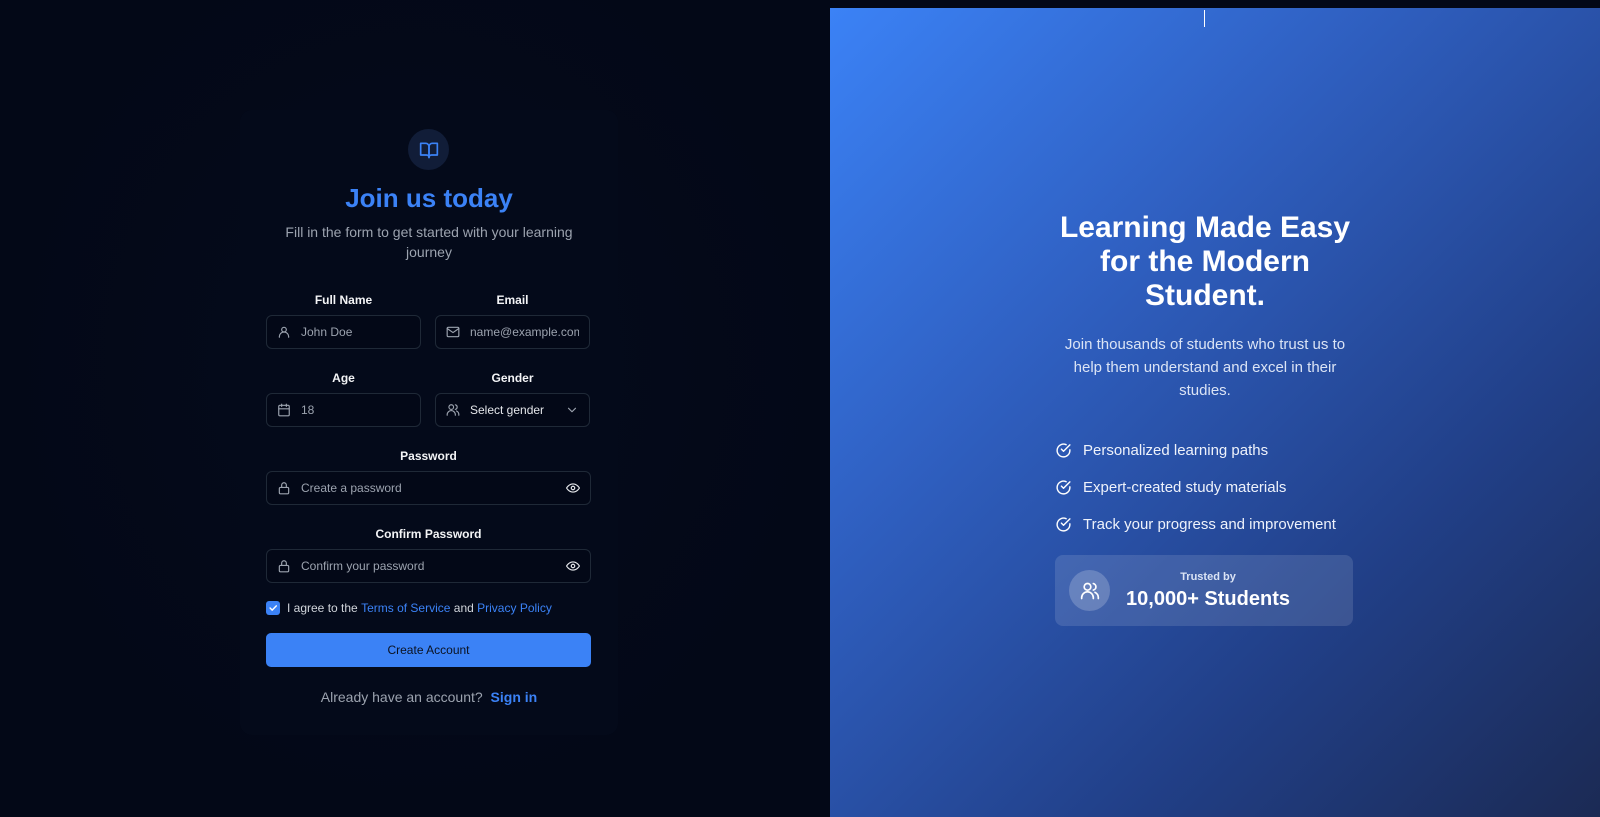 The width and height of the screenshot is (1600, 817). Describe the element at coordinates (284, 410) in the screenshot. I see `calendar-icon` at that location.